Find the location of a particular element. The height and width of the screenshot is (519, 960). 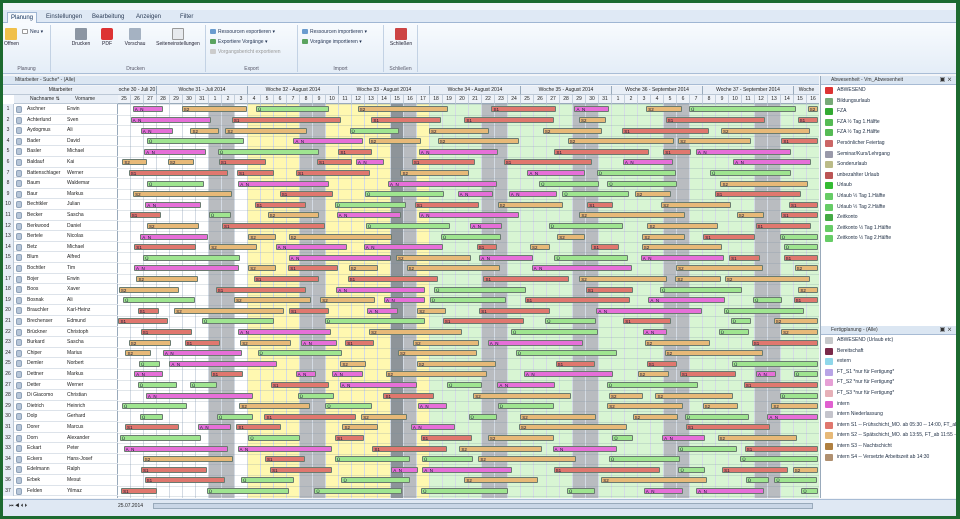

day-header: 27 is located at coordinates (150, 99).